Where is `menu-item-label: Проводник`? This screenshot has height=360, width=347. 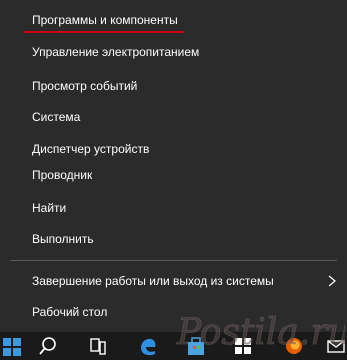
menu-item-label: Проводник is located at coordinates (62, 175).